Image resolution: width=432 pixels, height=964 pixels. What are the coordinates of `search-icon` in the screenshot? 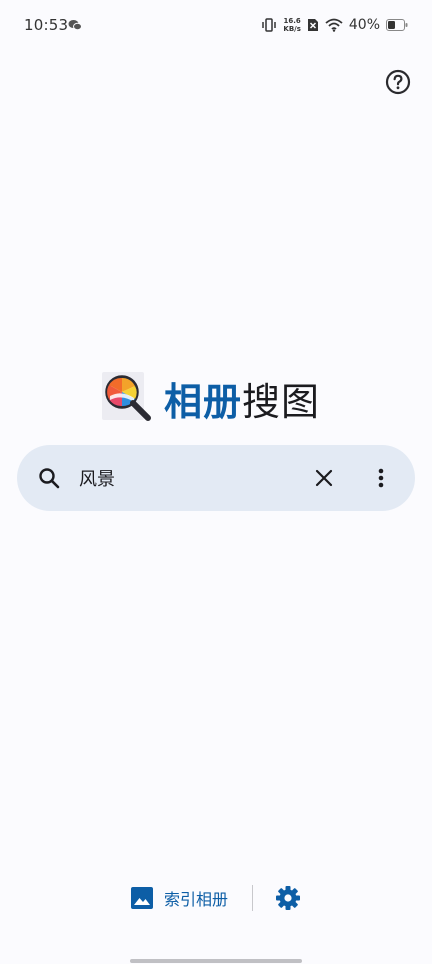 It's located at (49, 478).